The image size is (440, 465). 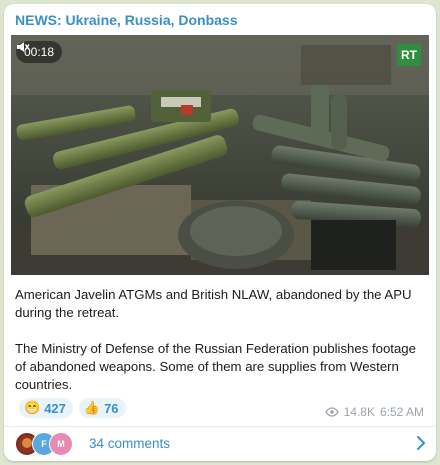 I want to click on grin-emoji-icon: 😁, so click(x=32, y=407).